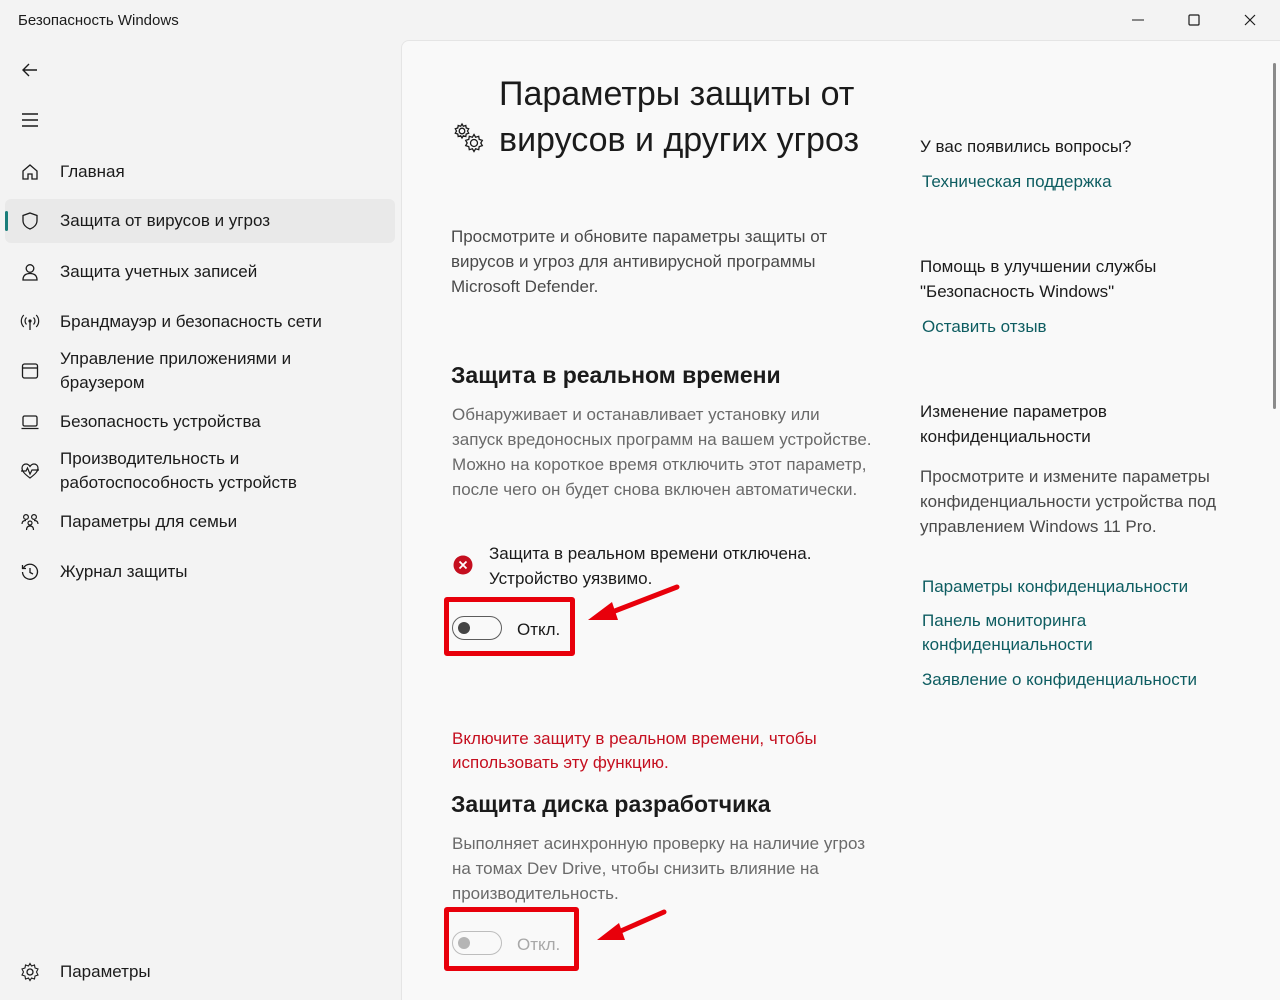  What do you see at coordinates (611, 804) in the screenshot?
I see `devdrive-heading: Защита диска разработчика` at bounding box center [611, 804].